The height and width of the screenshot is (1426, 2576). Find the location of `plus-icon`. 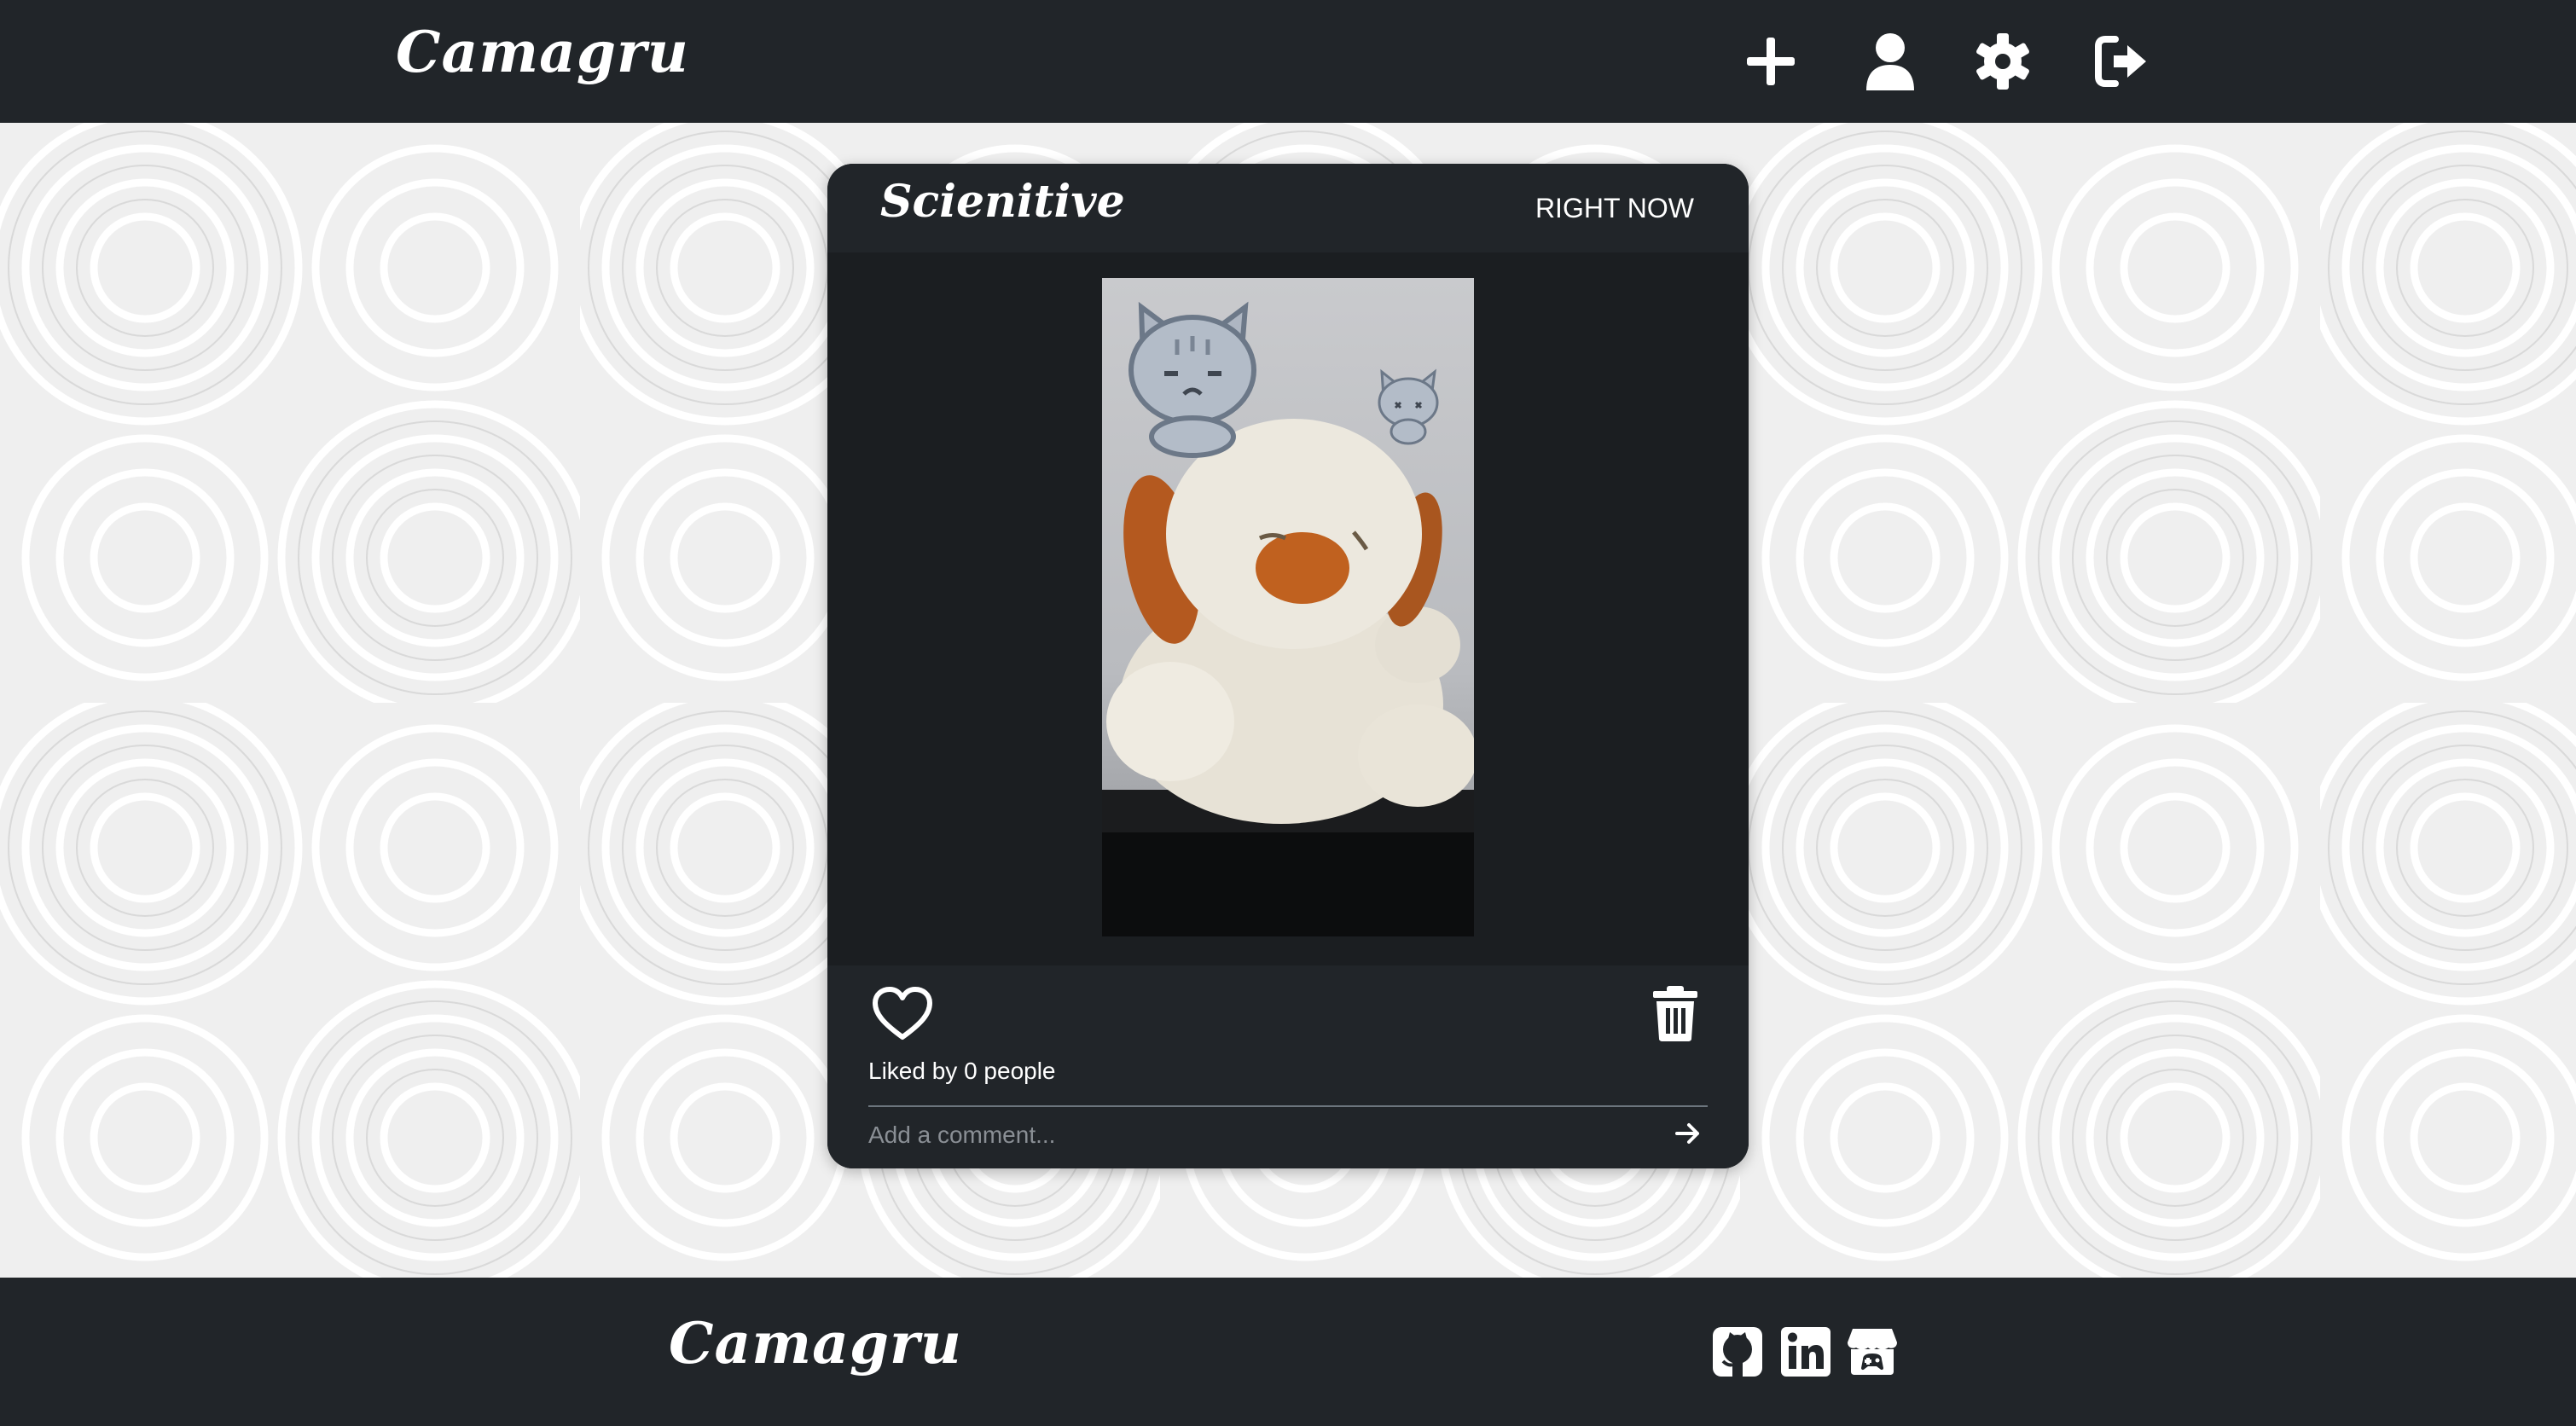

plus-icon is located at coordinates (1770, 62).